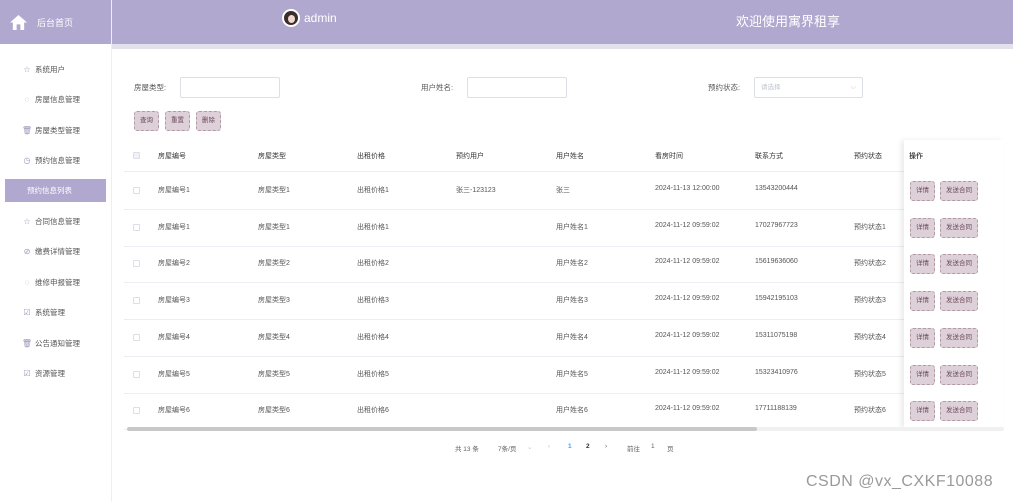 The width and height of the screenshot is (1013, 501). What do you see at coordinates (291, 18) in the screenshot?
I see `avatar` at bounding box center [291, 18].